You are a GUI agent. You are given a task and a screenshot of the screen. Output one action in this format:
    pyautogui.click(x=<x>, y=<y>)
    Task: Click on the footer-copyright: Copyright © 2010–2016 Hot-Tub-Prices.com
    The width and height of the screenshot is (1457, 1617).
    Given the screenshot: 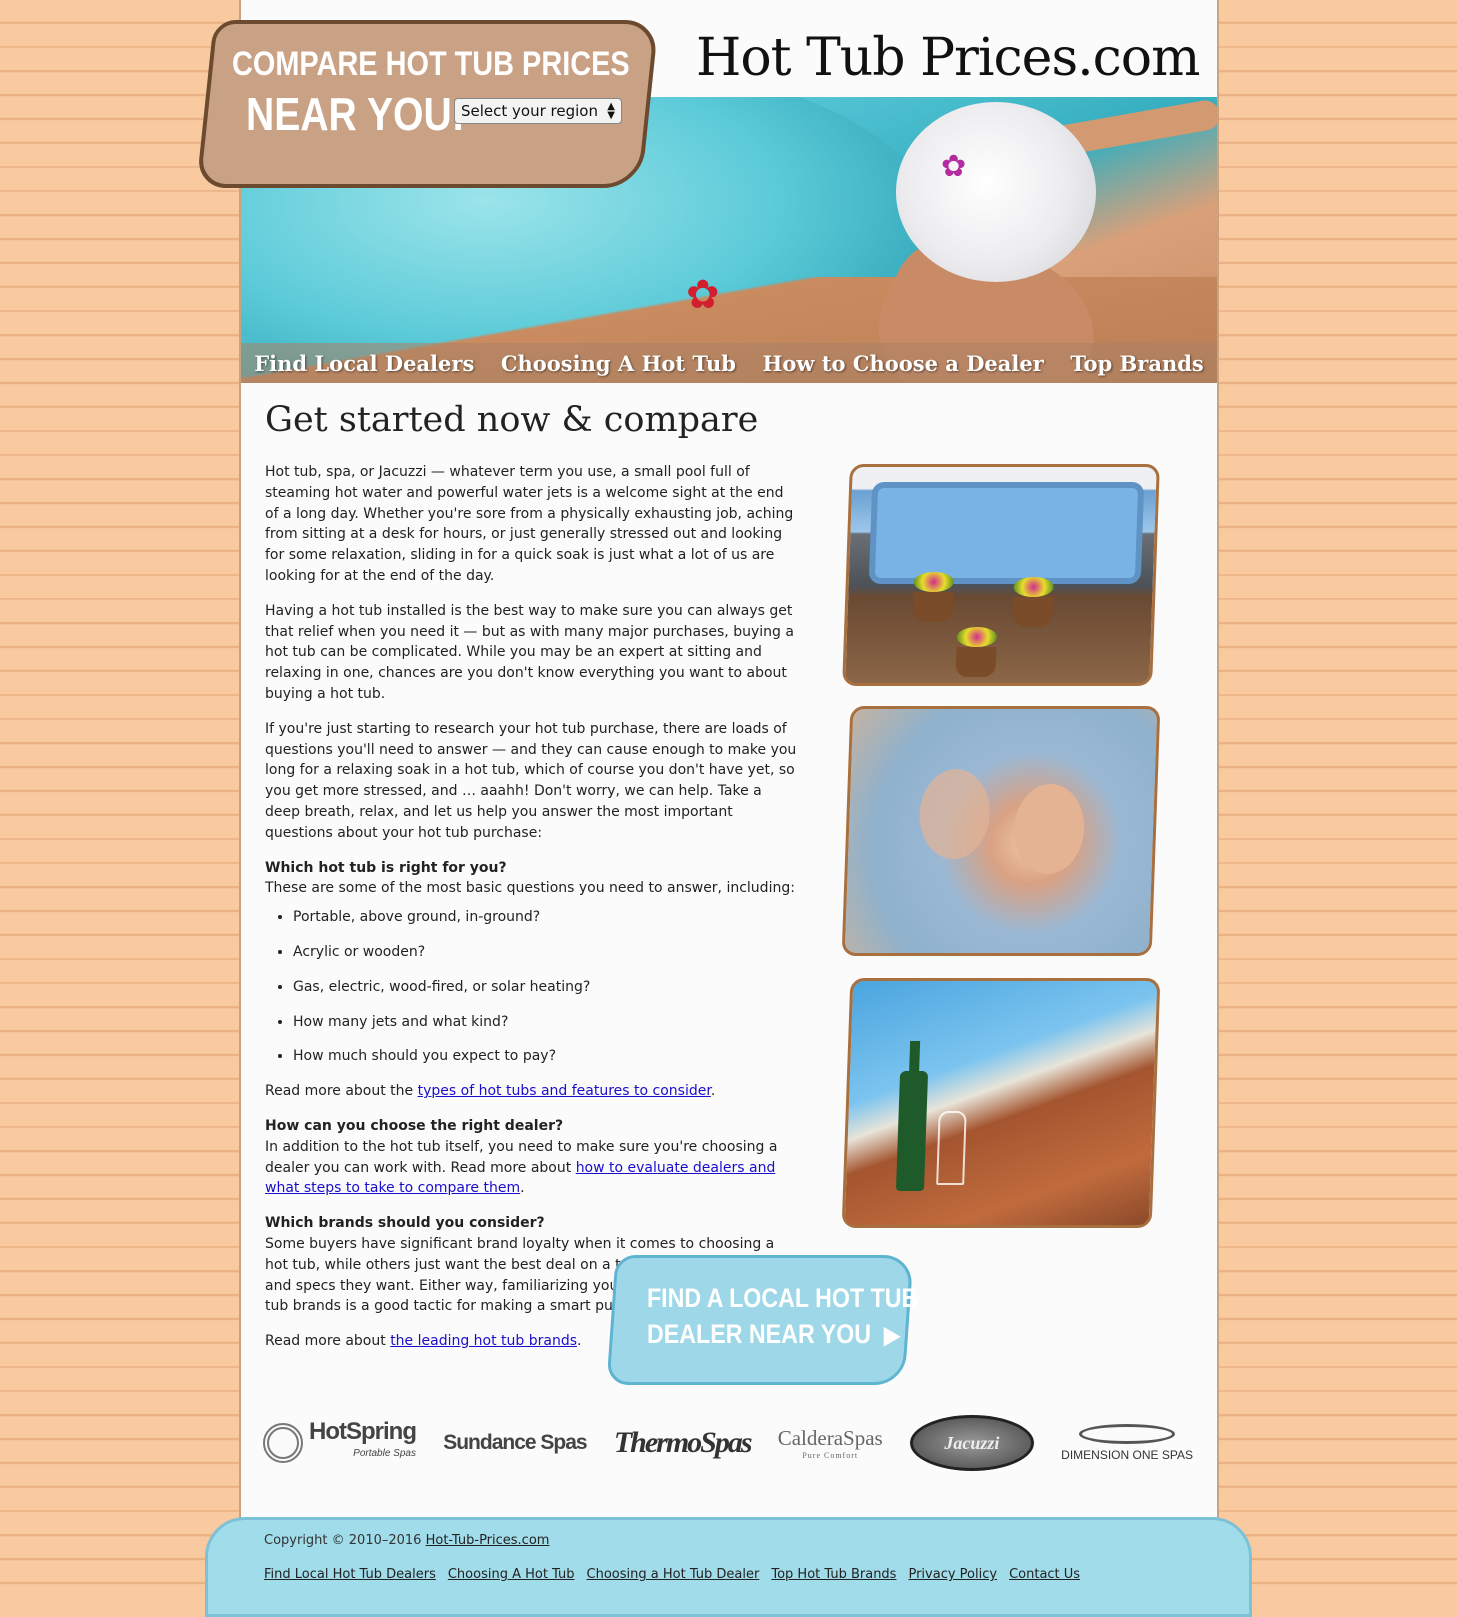 What is the action you would take?
    pyautogui.click(x=406, y=1540)
    